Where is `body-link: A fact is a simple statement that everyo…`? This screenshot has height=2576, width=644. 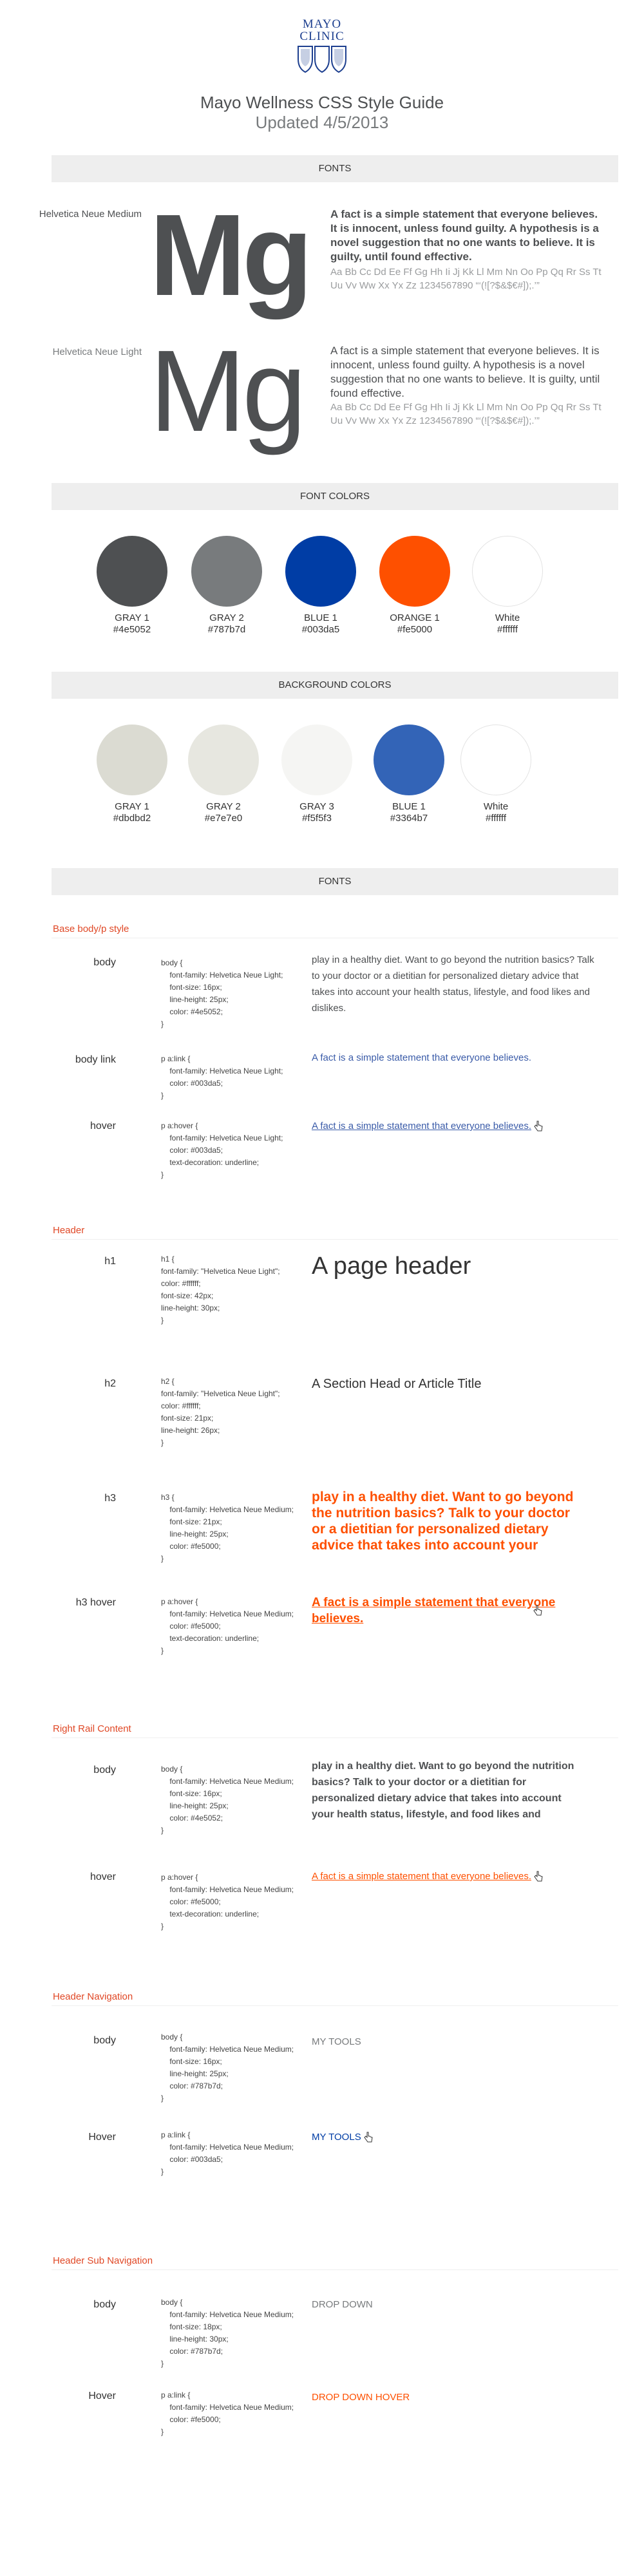
body-link: A fact is a simple statement that everyo… is located at coordinates (421, 1058).